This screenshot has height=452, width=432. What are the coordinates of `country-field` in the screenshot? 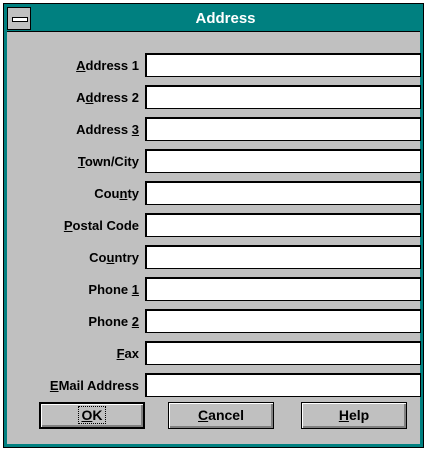 It's located at (283, 257).